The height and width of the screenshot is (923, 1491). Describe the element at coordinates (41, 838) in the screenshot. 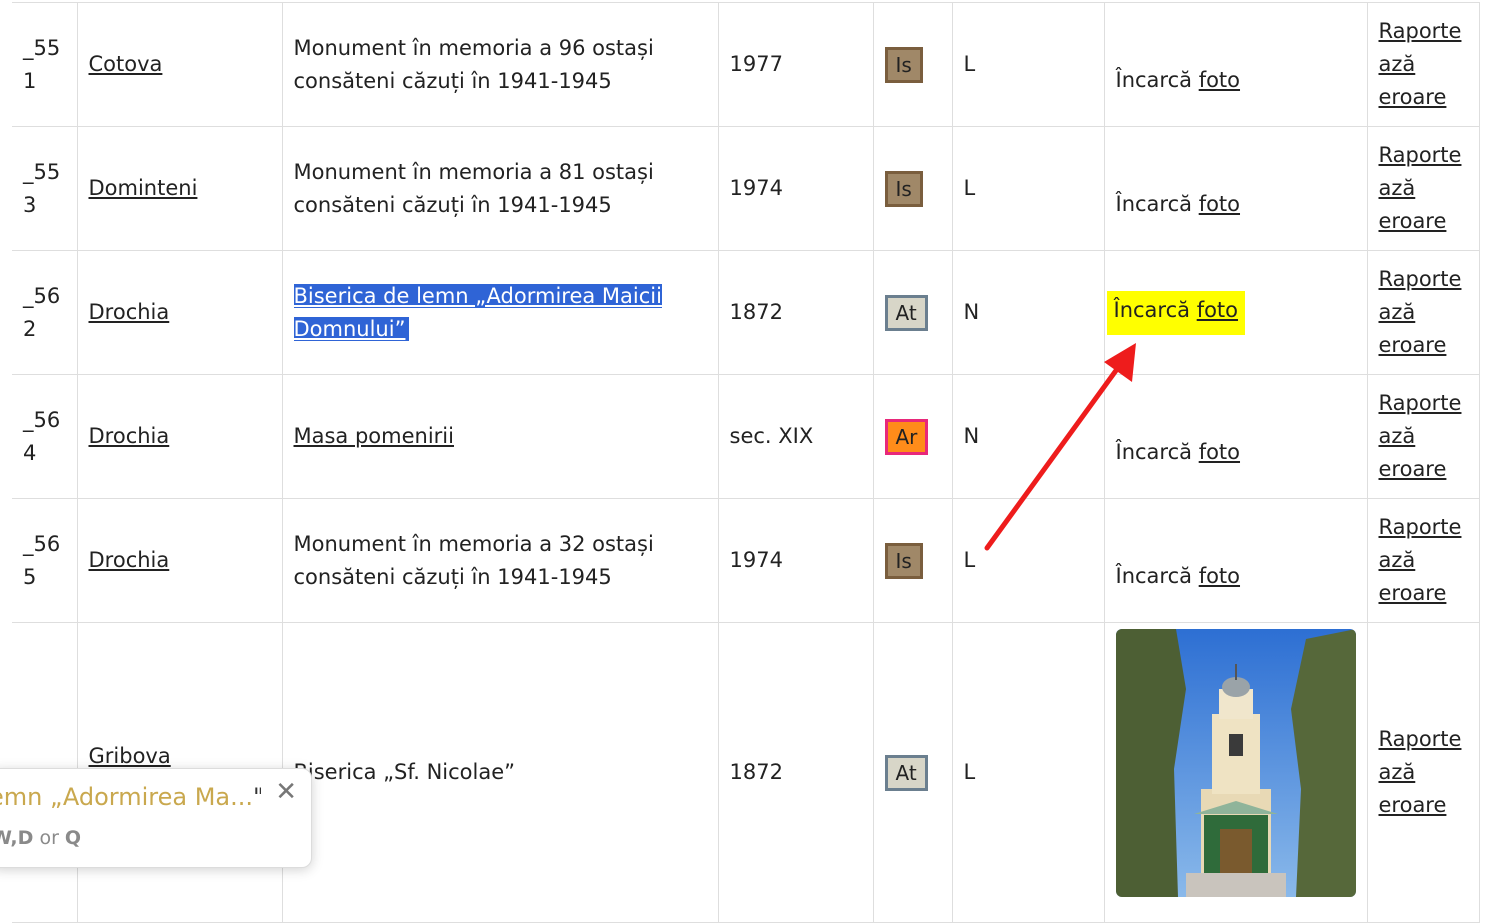

I see `popup-keyboard-hint: W,D or Q` at that location.